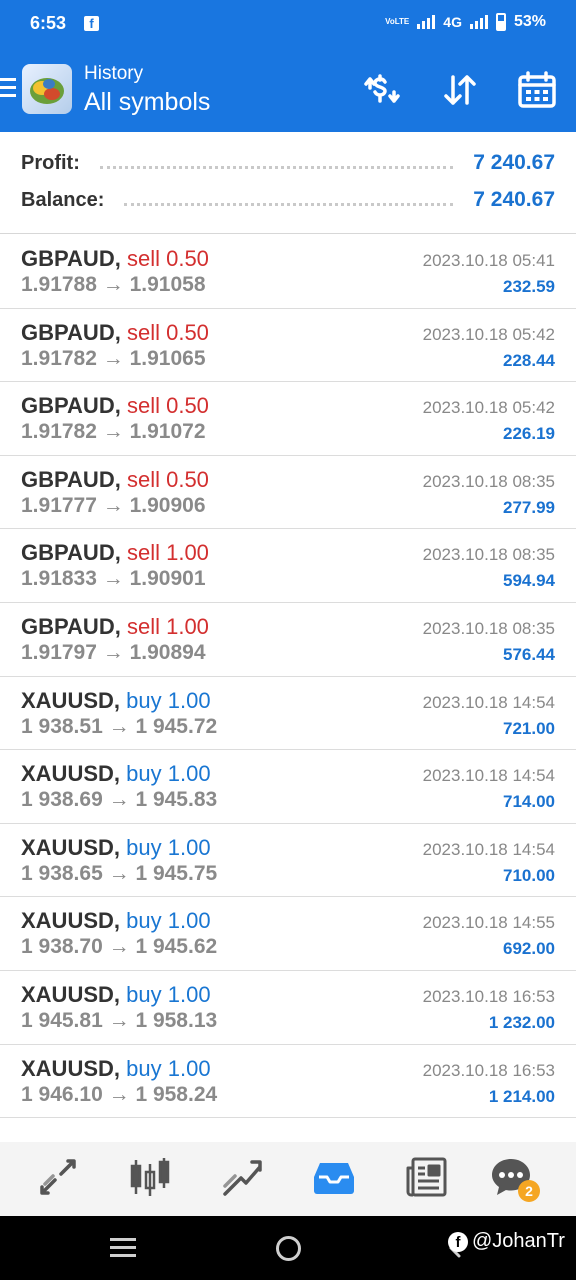  I want to click on open-price: 1 945.81, so click(62, 1020).